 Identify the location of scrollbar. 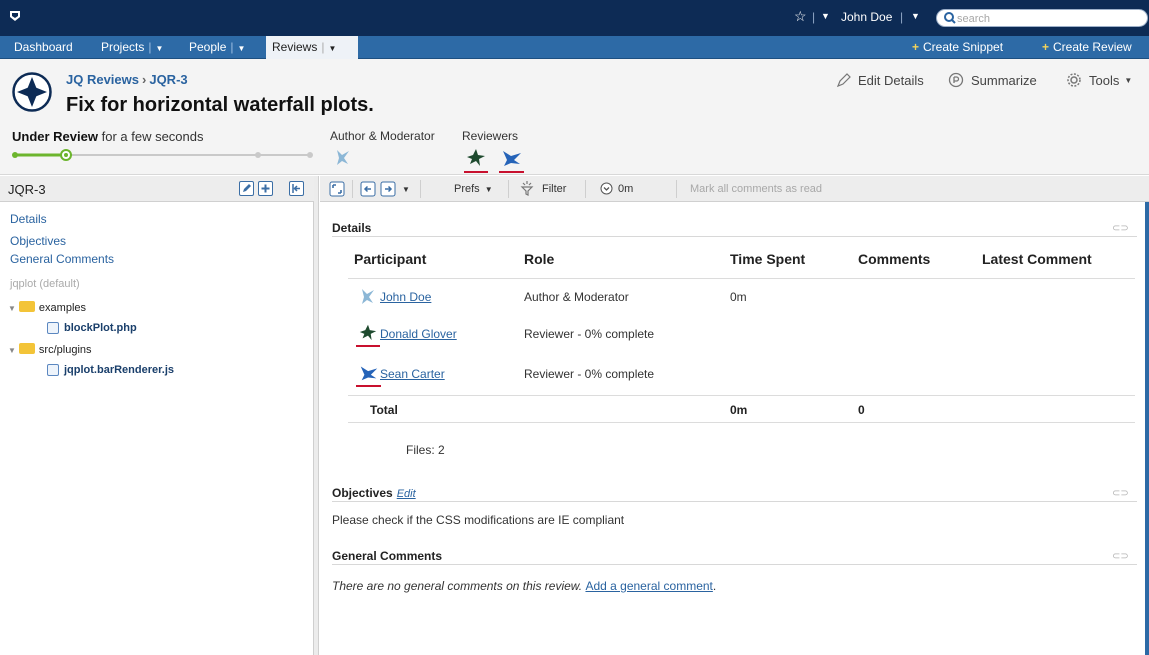
(1147, 428).